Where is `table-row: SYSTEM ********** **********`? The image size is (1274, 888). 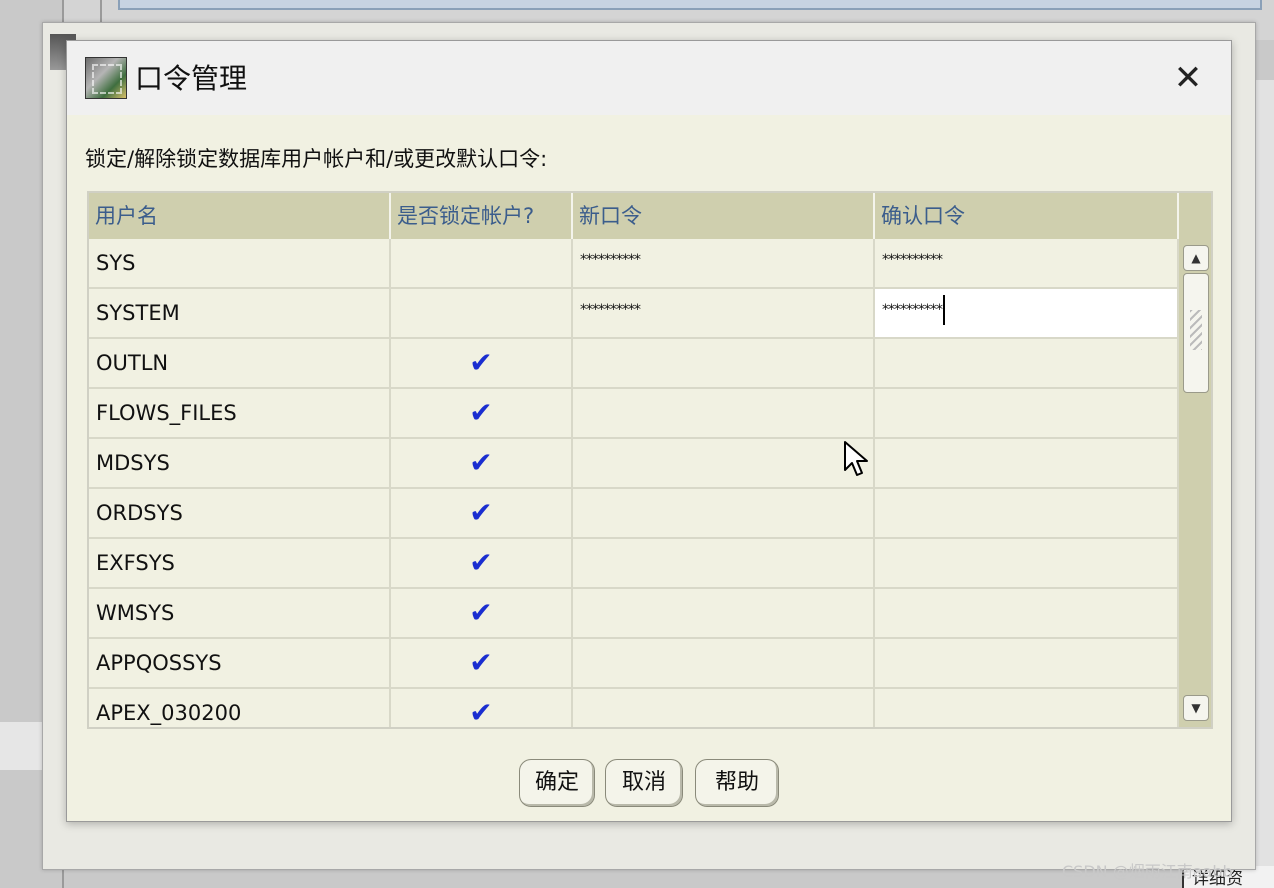 table-row: SYSTEM ********** ********** is located at coordinates (634, 314).